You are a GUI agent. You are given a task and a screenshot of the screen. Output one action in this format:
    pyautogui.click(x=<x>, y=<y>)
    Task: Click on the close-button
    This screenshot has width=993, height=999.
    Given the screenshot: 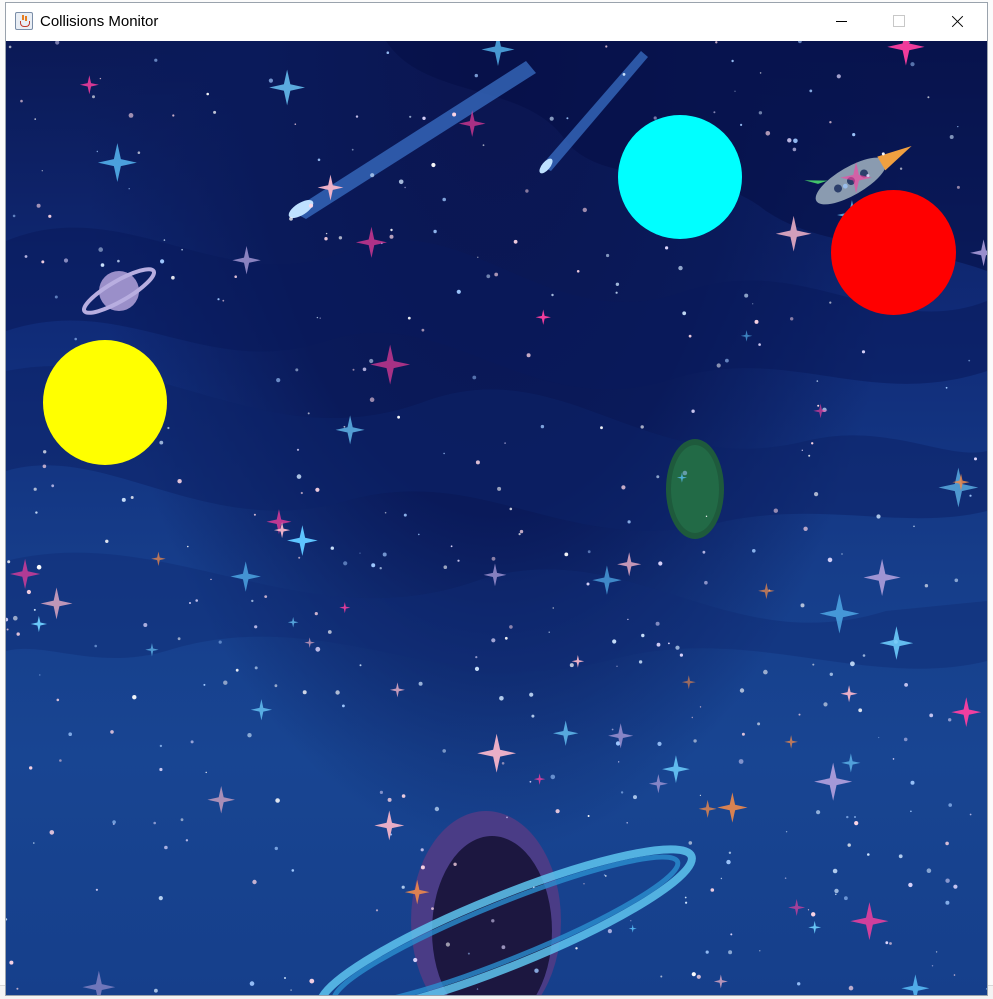 What is the action you would take?
    pyautogui.click(x=957, y=22)
    